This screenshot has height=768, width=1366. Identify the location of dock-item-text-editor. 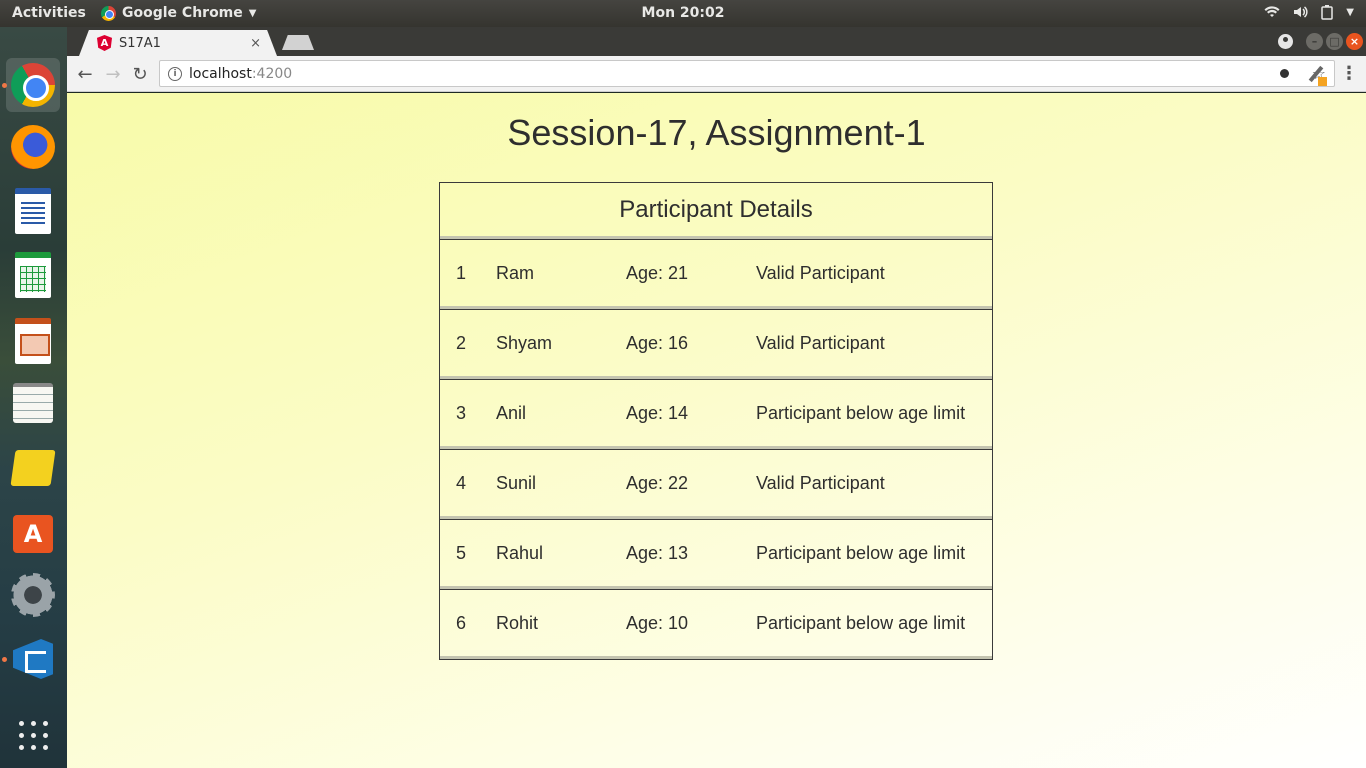
(33, 403).